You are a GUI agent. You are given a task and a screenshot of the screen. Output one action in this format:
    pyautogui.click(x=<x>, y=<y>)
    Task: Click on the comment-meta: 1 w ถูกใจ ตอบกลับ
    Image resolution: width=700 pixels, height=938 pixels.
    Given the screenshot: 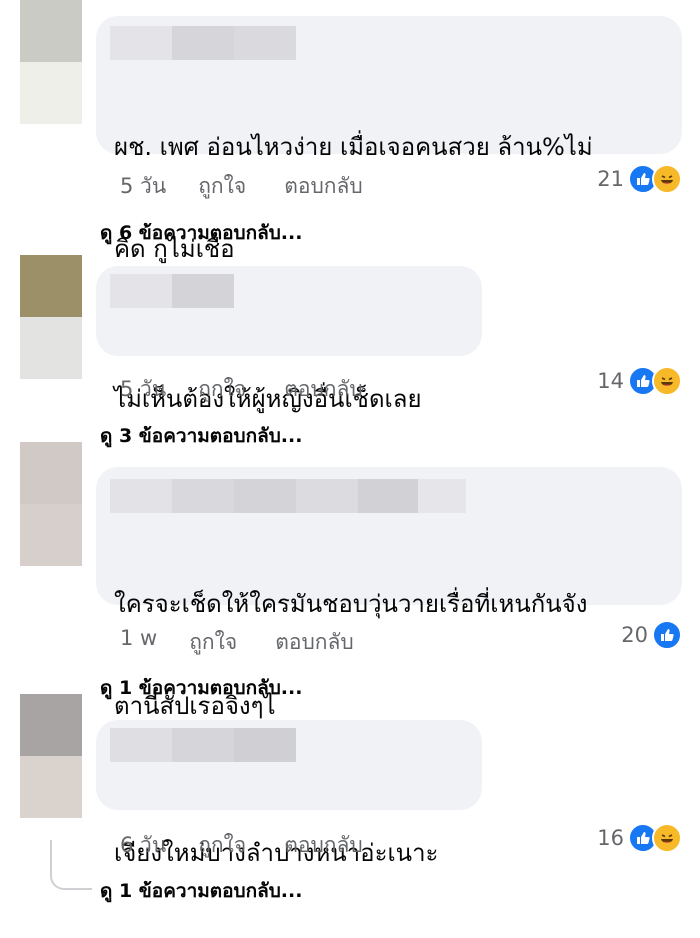 What is the action you would take?
    pyautogui.click(x=237, y=642)
    